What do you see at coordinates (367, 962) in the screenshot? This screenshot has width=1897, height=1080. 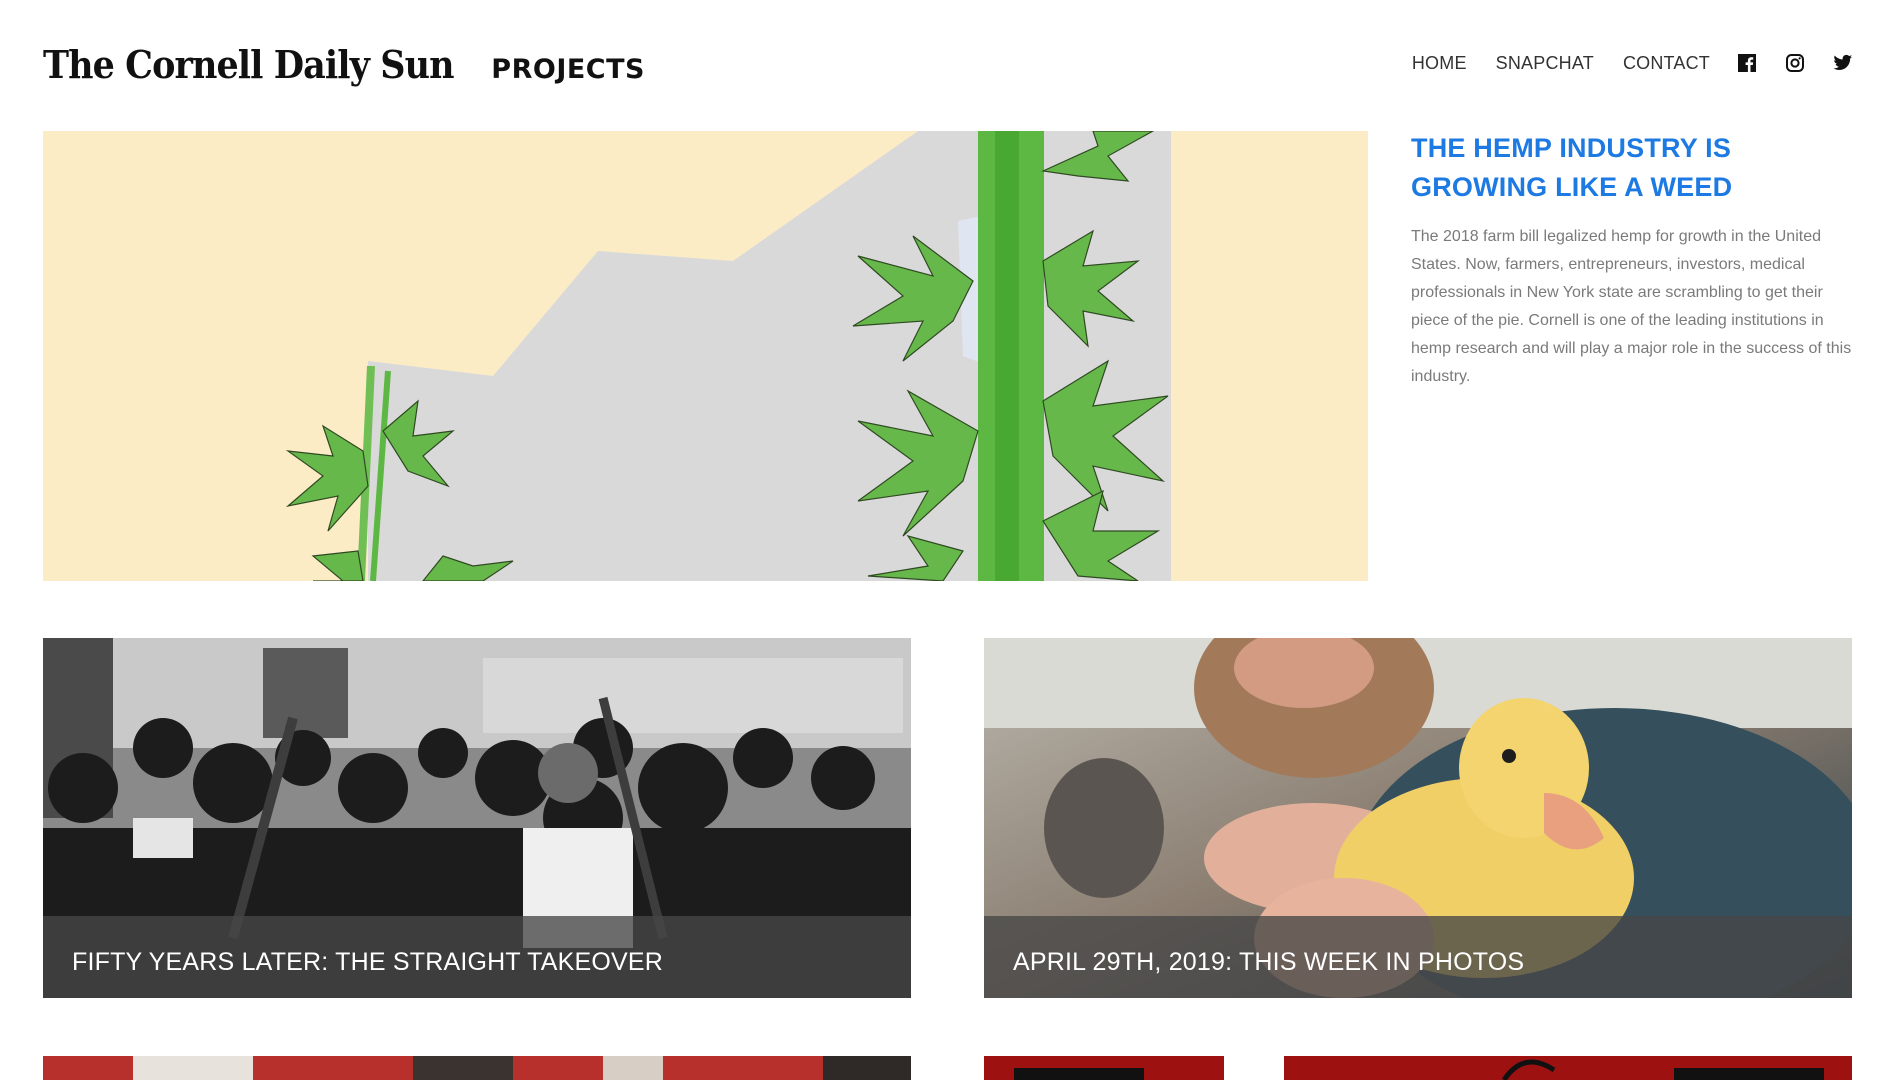 I see `card-title: FIFTY YEARS LATER: THE STRAIGHT TAKEOVER` at bounding box center [367, 962].